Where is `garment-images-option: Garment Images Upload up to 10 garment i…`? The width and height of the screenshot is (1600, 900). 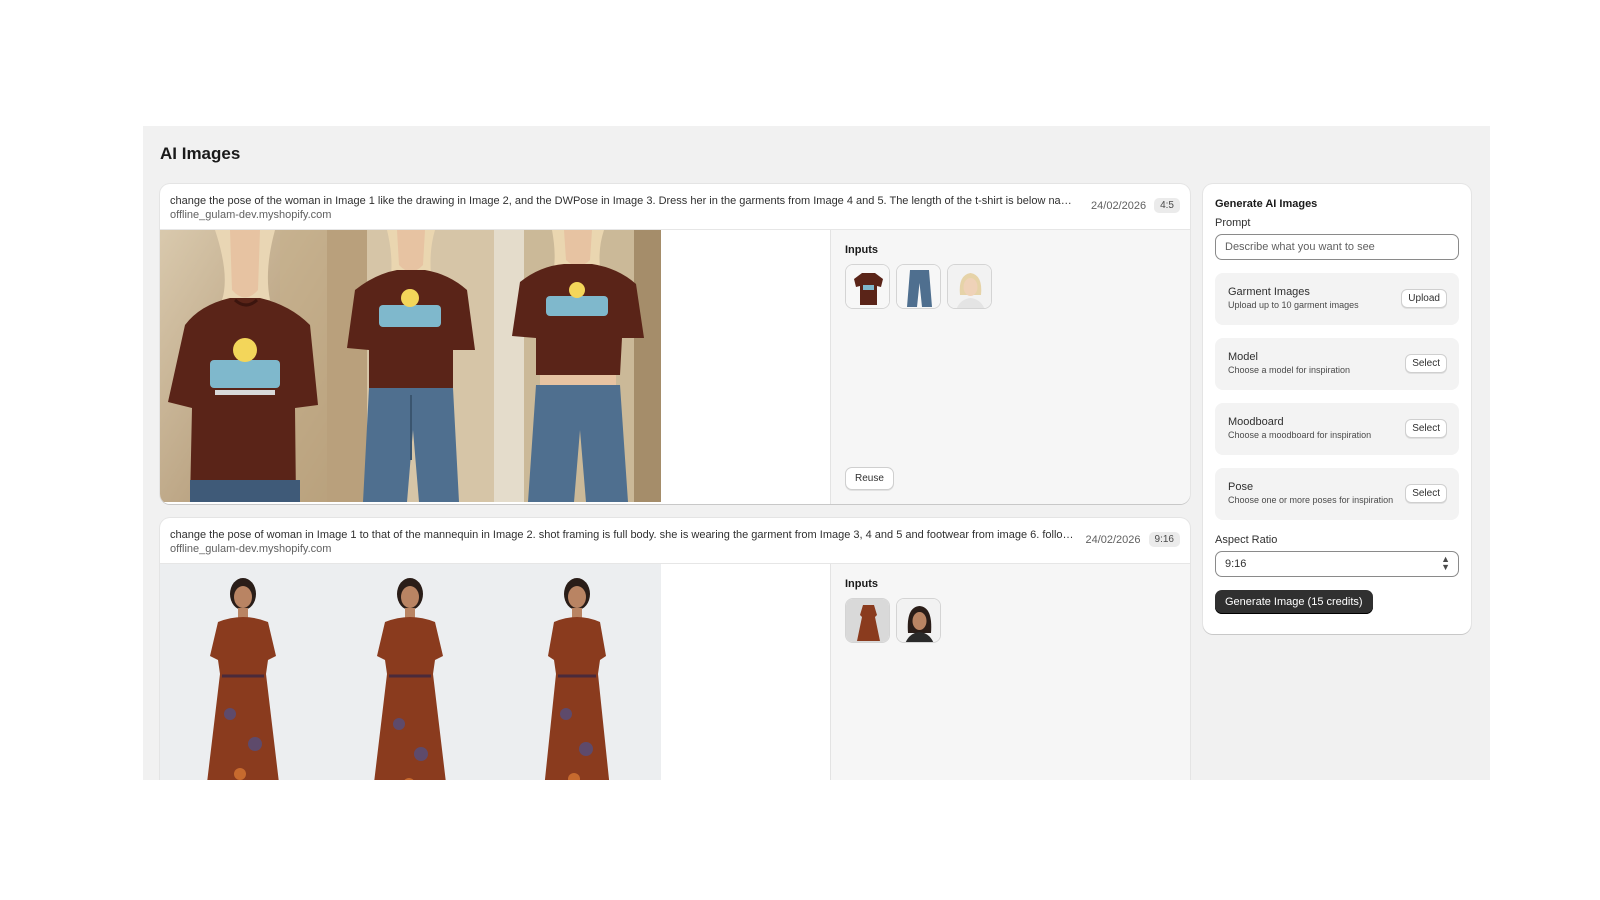 garment-images-option: Garment Images Upload up to 10 garment i… is located at coordinates (1337, 299).